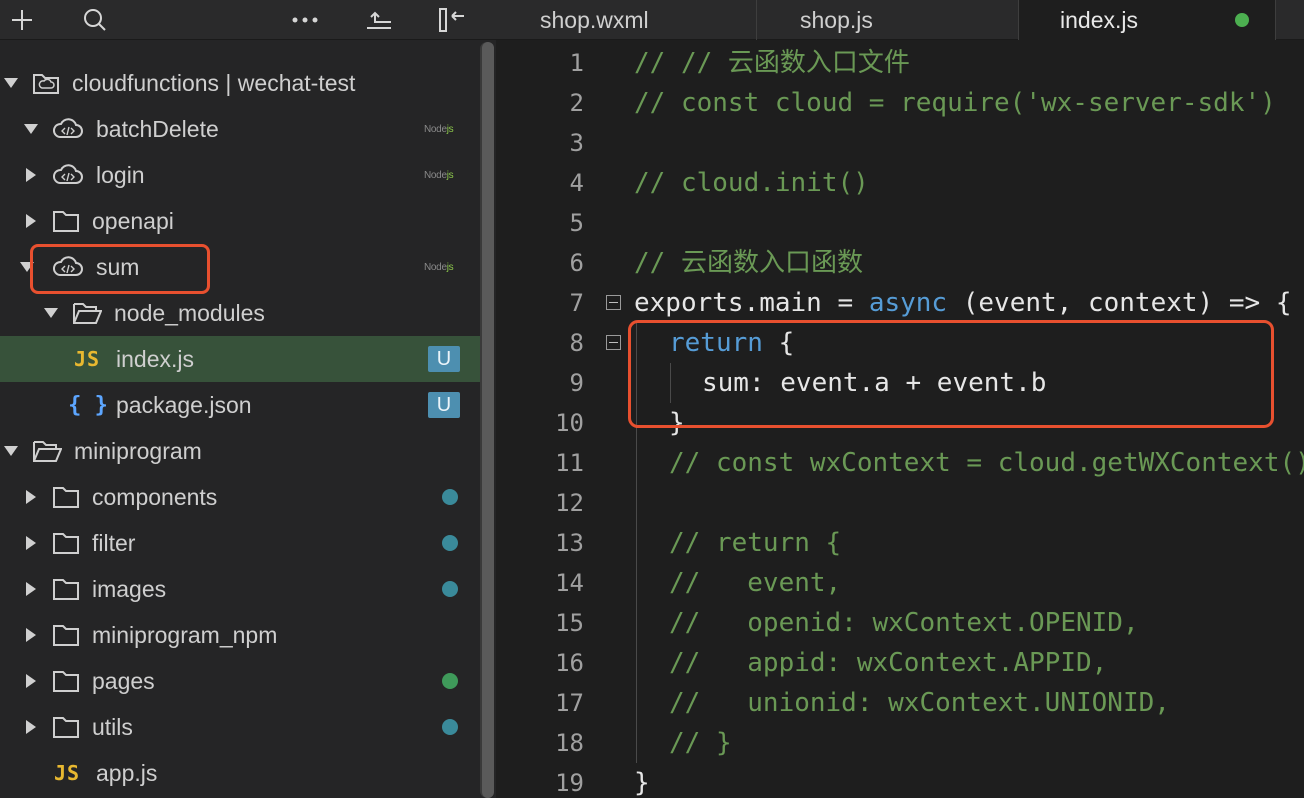 This screenshot has width=1304, height=798. Describe the element at coordinates (155, 358) in the screenshot. I see `tree-item-label: index.js` at that location.